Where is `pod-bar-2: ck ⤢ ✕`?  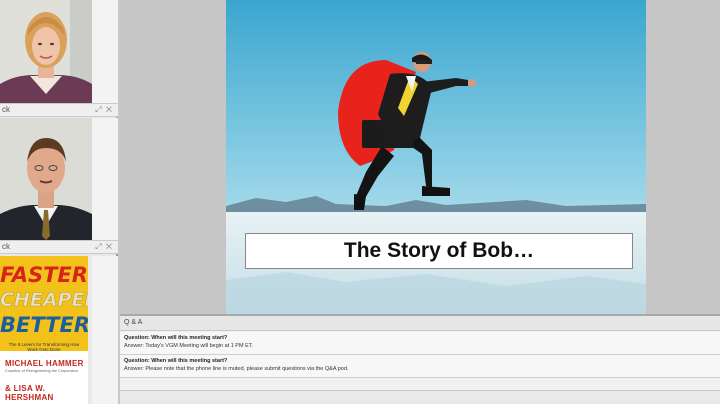
pod-bar-2: ck ⤢ ✕ is located at coordinates (59, 247).